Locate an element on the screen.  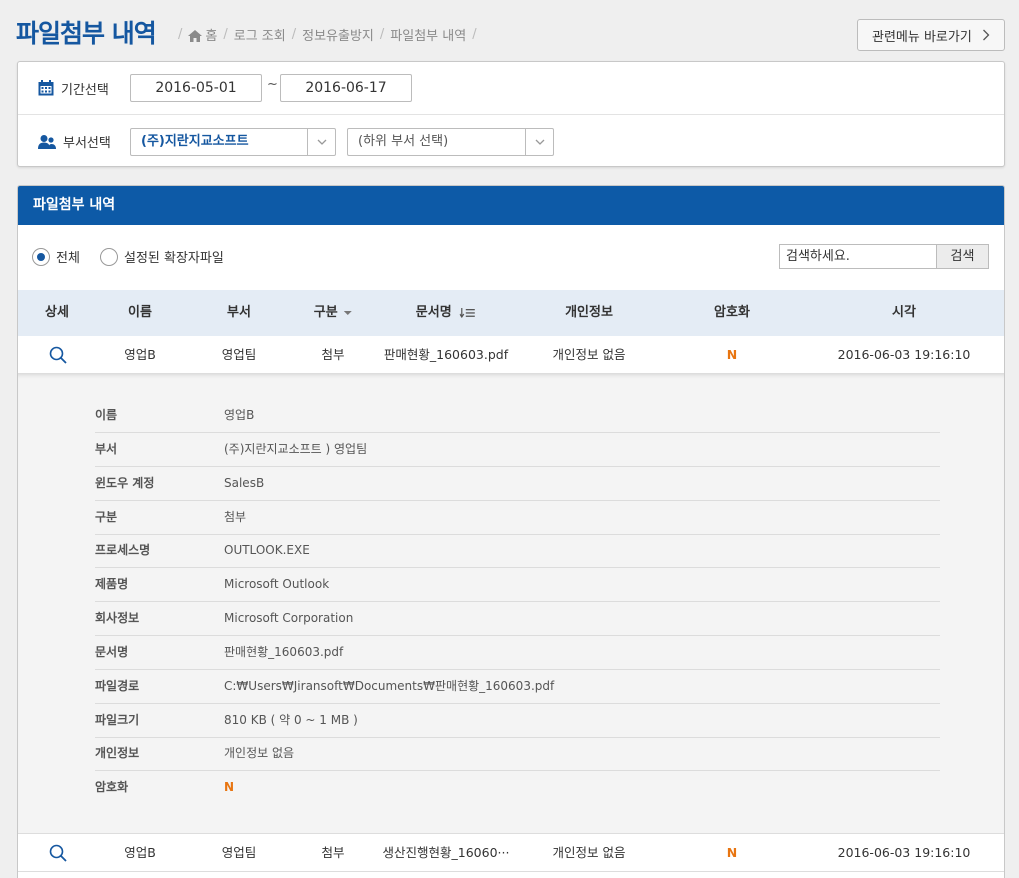
radio-extension-label: 설정된 확장자파일 is located at coordinates (174, 258).